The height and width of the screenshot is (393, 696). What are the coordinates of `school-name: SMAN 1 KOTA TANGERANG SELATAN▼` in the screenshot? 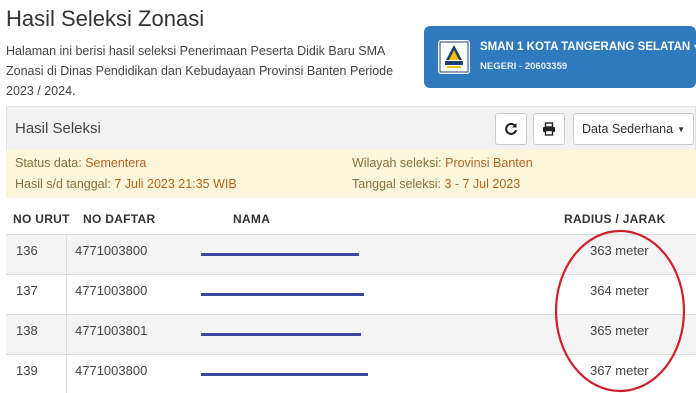 It's located at (588, 47).